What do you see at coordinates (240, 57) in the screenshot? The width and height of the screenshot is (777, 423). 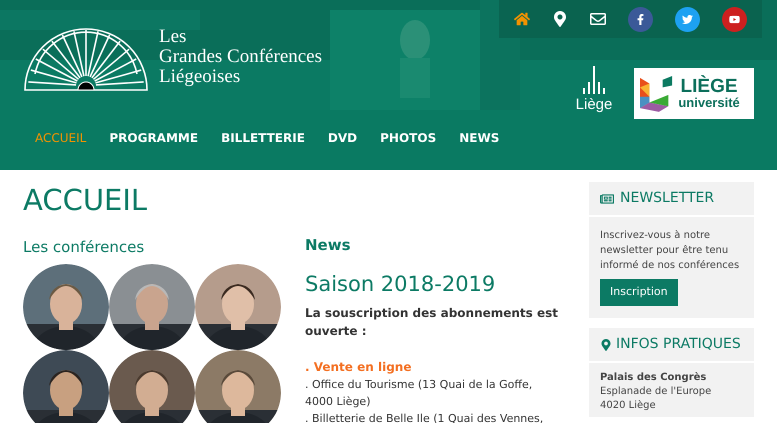 I see `site-title: Grandes Conférences` at bounding box center [240, 57].